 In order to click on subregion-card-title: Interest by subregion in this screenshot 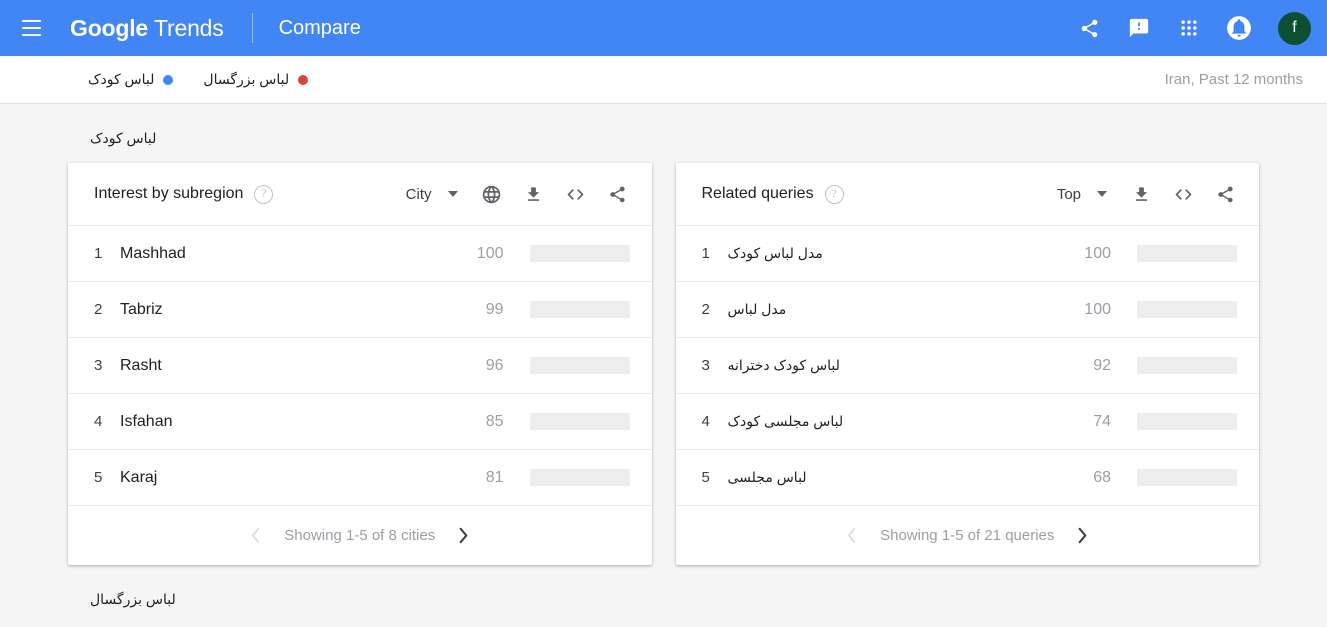, I will do `click(169, 193)`.